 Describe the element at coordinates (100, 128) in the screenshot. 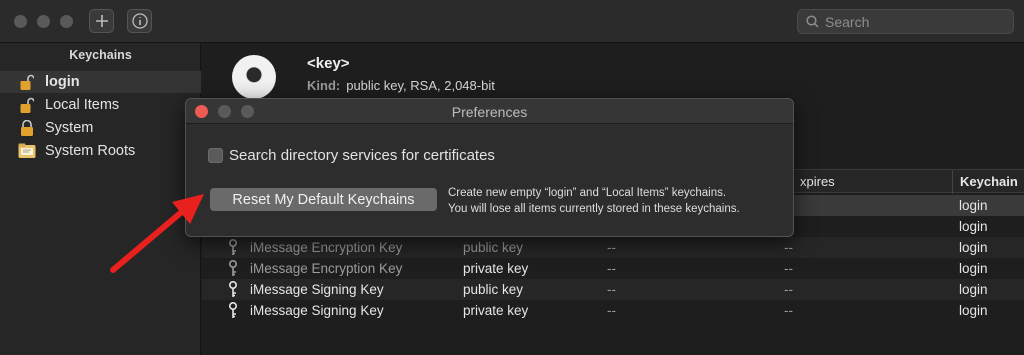

I see `sidebar-item-system: System` at that location.